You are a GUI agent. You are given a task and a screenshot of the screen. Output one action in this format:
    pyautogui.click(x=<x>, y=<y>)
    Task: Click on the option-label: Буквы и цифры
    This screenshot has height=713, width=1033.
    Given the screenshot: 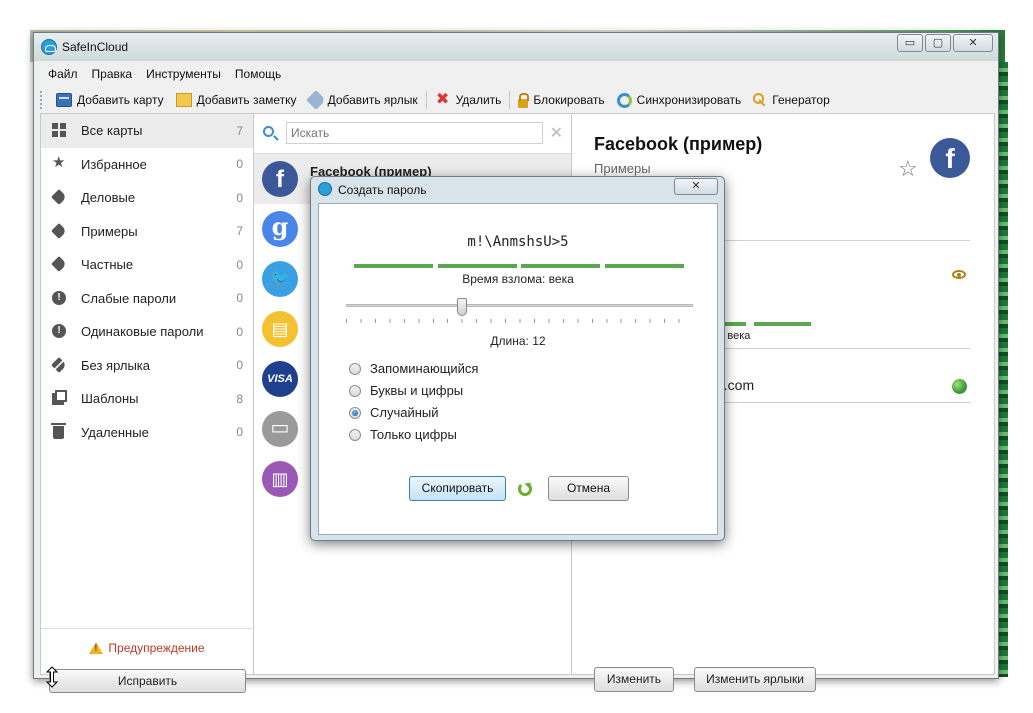 What is the action you would take?
    pyautogui.click(x=417, y=390)
    